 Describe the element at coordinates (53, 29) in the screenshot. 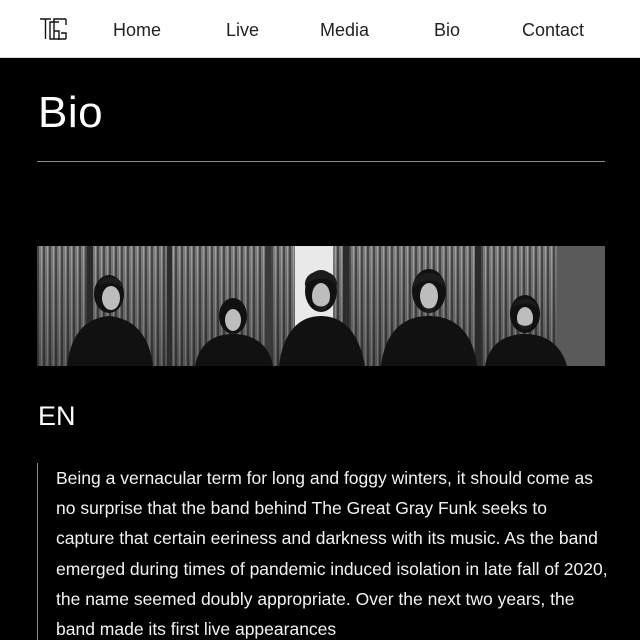

I see `band-logo-icon` at that location.